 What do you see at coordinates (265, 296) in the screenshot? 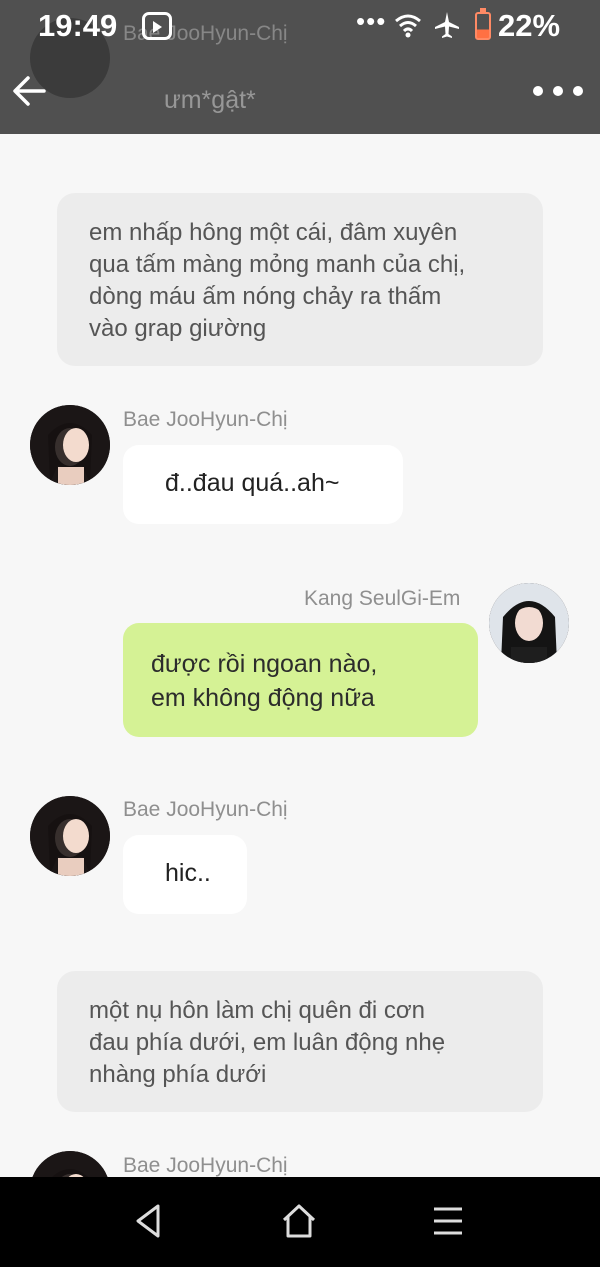
I see `narration-line: dòng máu ấm nóng chảy ra thấm` at bounding box center [265, 296].